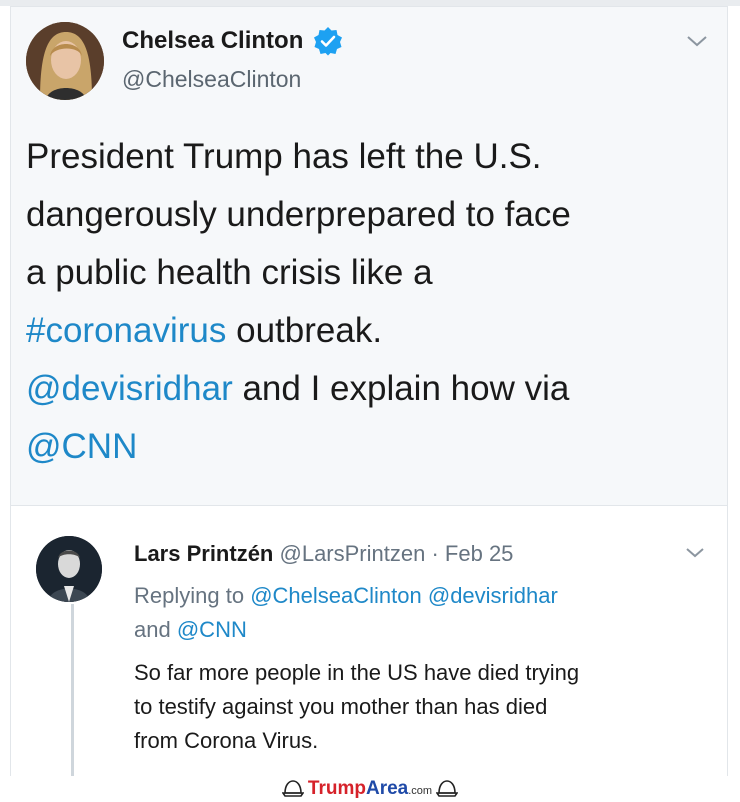  What do you see at coordinates (211, 79) in the screenshot?
I see `author-handle: @ChelseaClinton` at bounding box center [211, 79].